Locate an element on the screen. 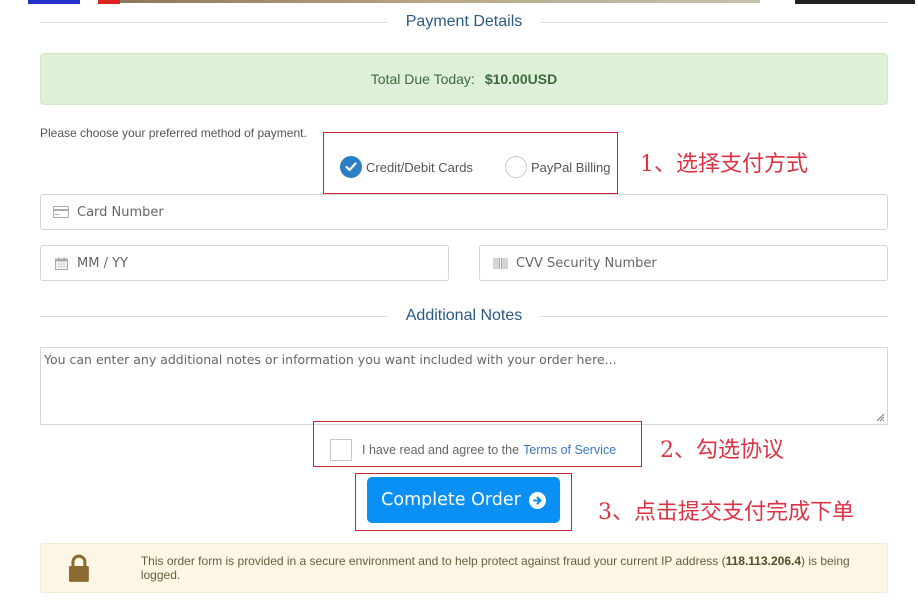  cropped-dark-text is located at coordinates (855, 2).